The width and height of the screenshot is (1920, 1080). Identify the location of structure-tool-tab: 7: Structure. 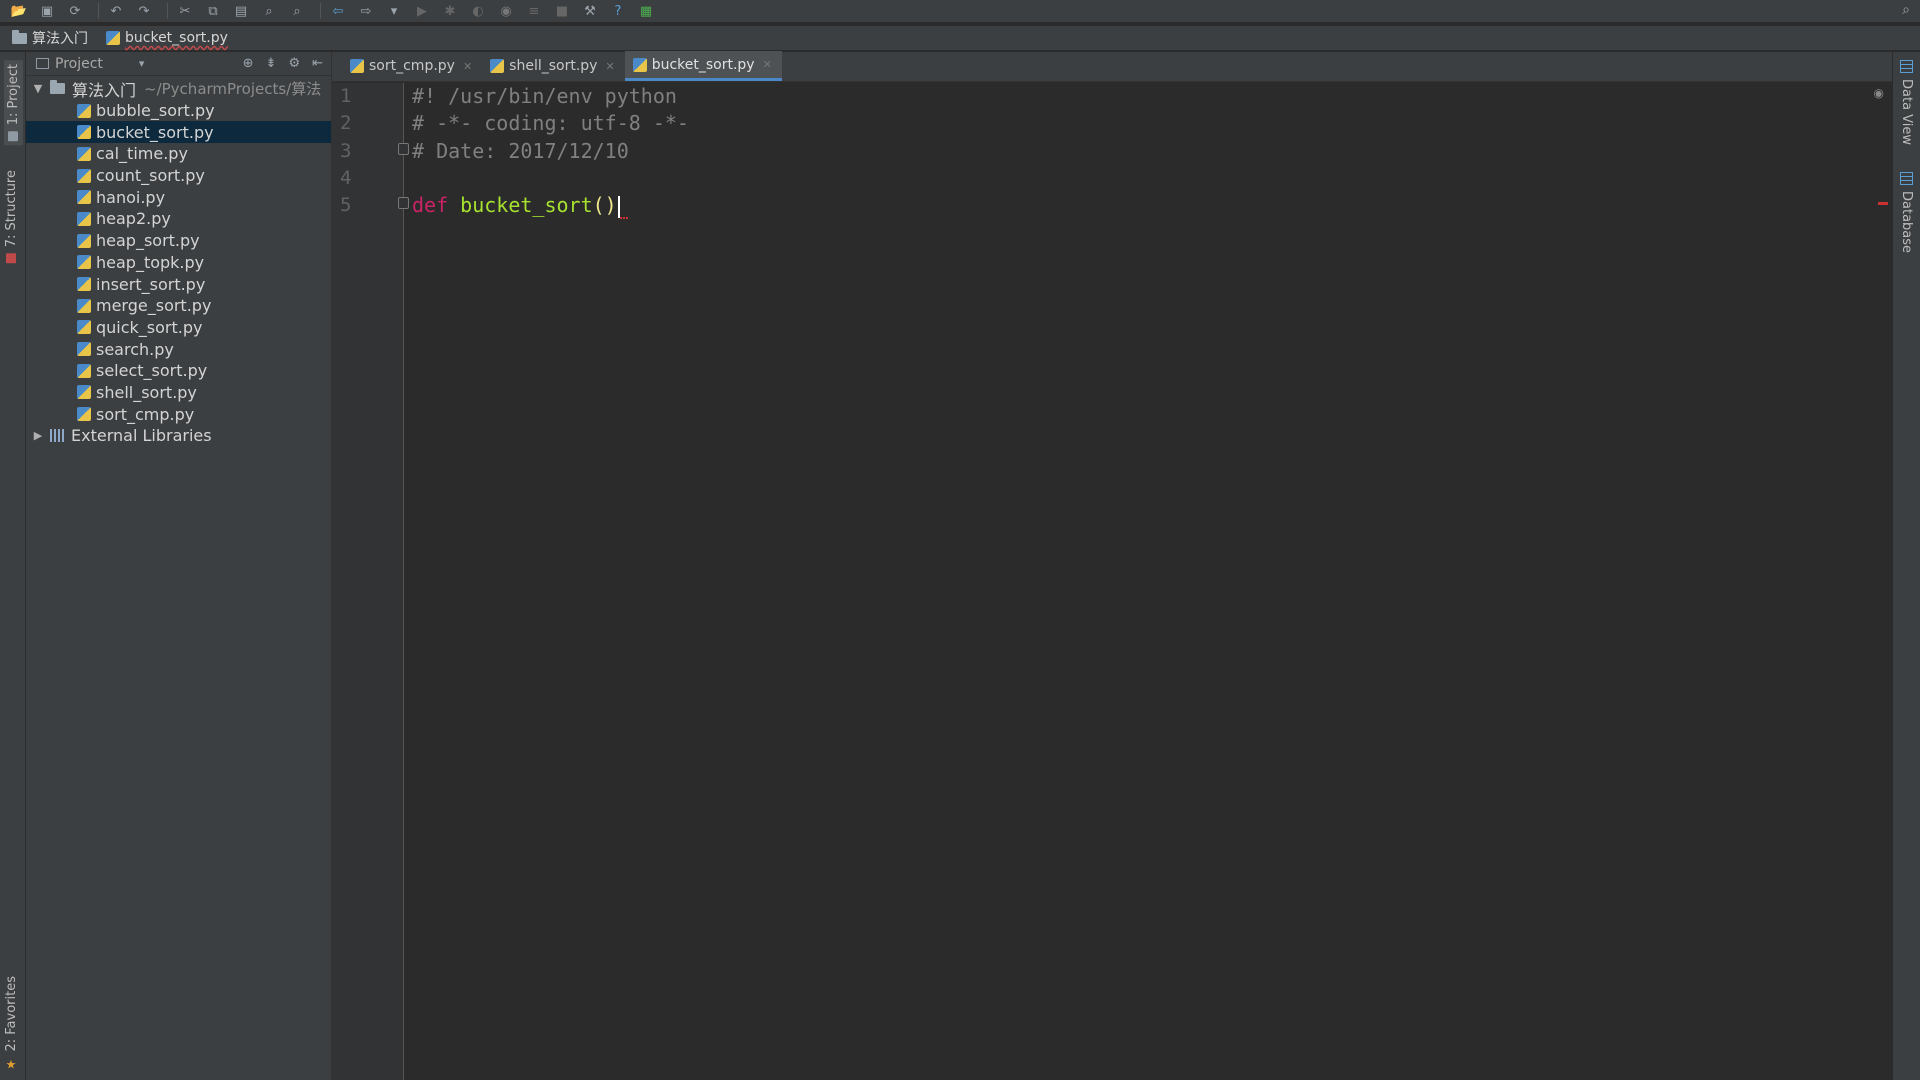
(11, 217).